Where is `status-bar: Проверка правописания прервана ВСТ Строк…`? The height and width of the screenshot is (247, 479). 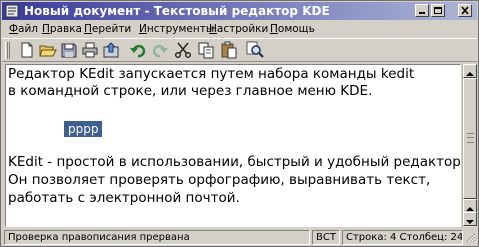 status-bar: Проверка правописания прервана ВСТ Строк… is located at coordinates (239, 237).